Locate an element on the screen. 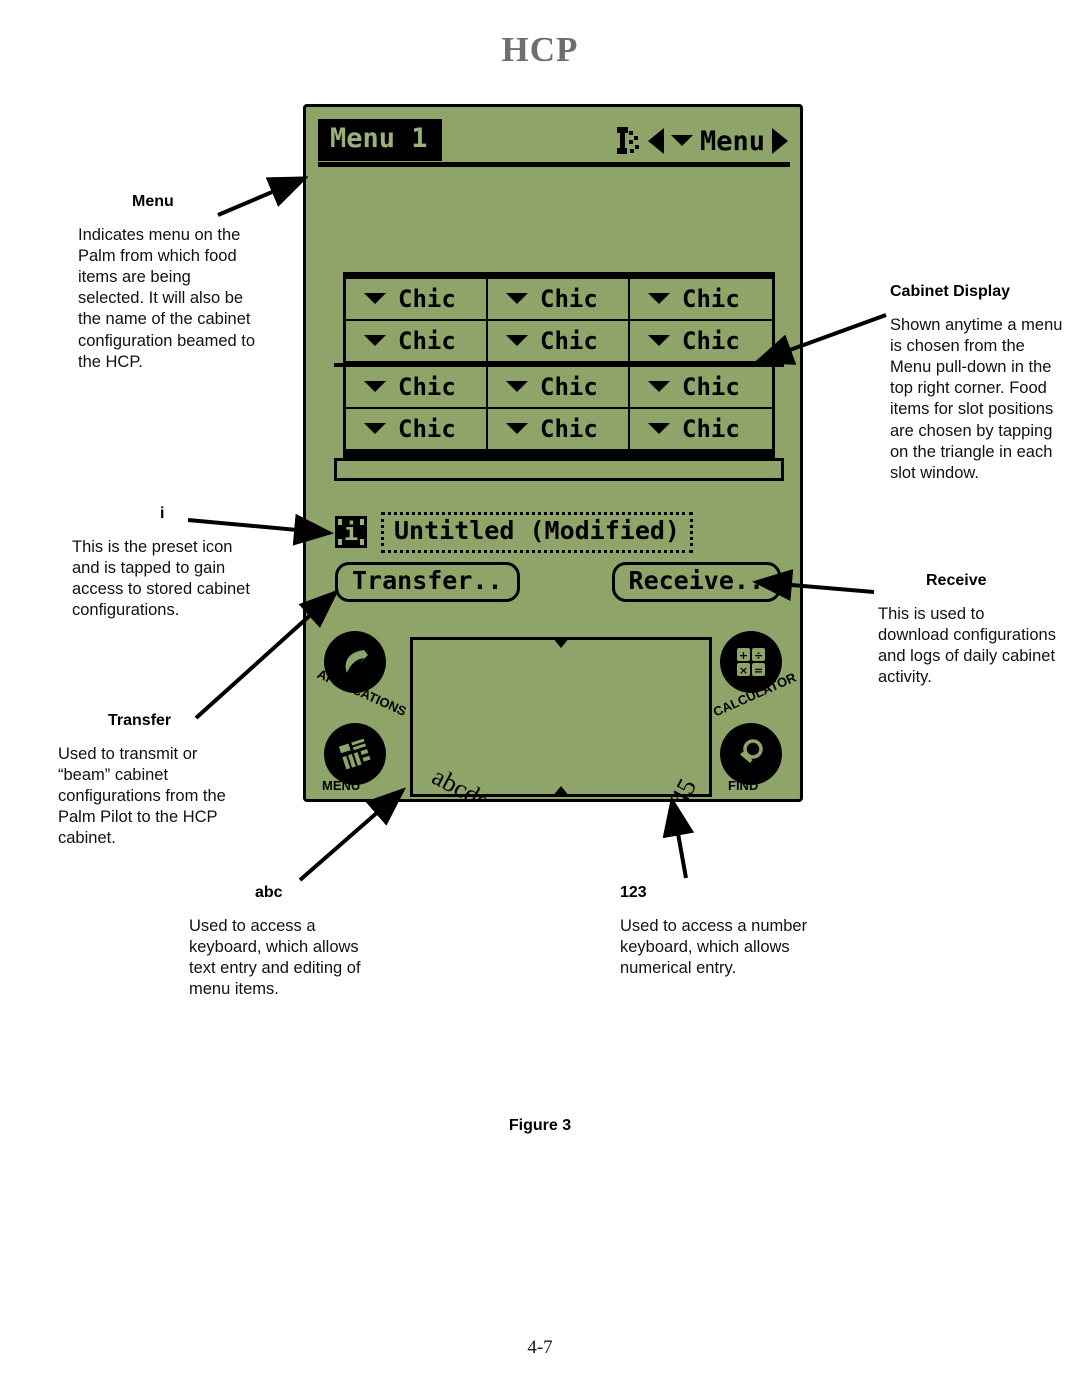 The height and width of the screenshot is (1397, 1080). receive-button: Receive.. is located at coordinates (696, 582).